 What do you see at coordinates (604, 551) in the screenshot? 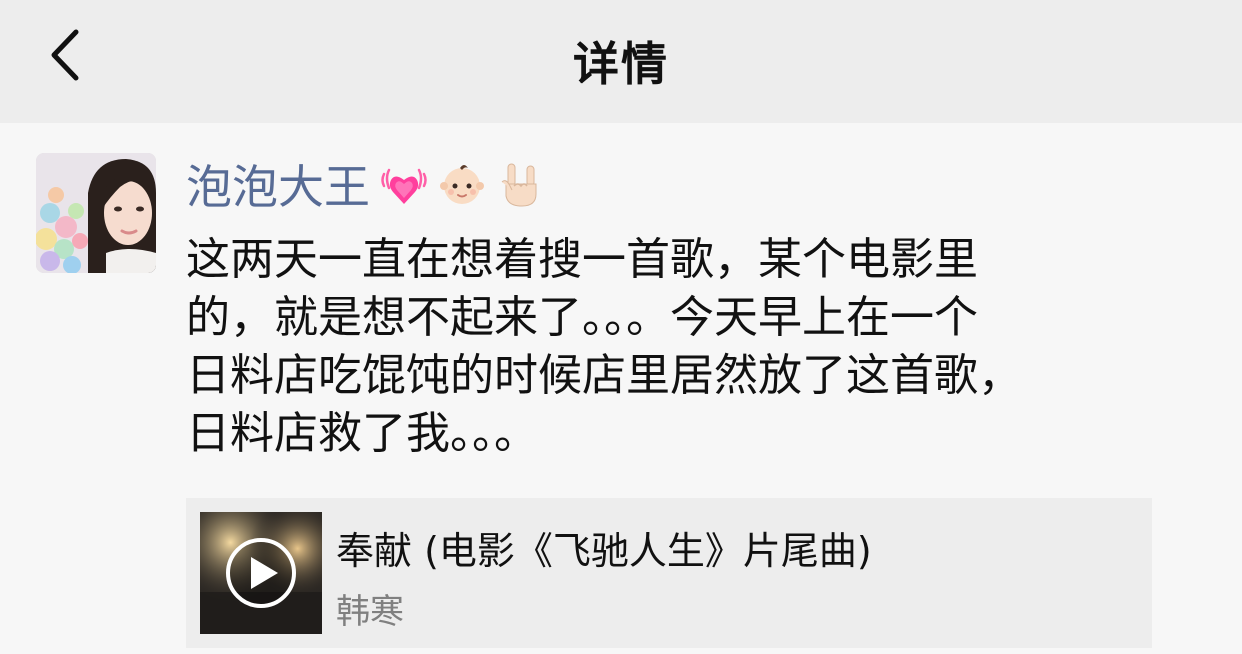
I see `music-title: 奉献 (电影《飞驰人生》片尾曲)` at bounding box center [604, 551].